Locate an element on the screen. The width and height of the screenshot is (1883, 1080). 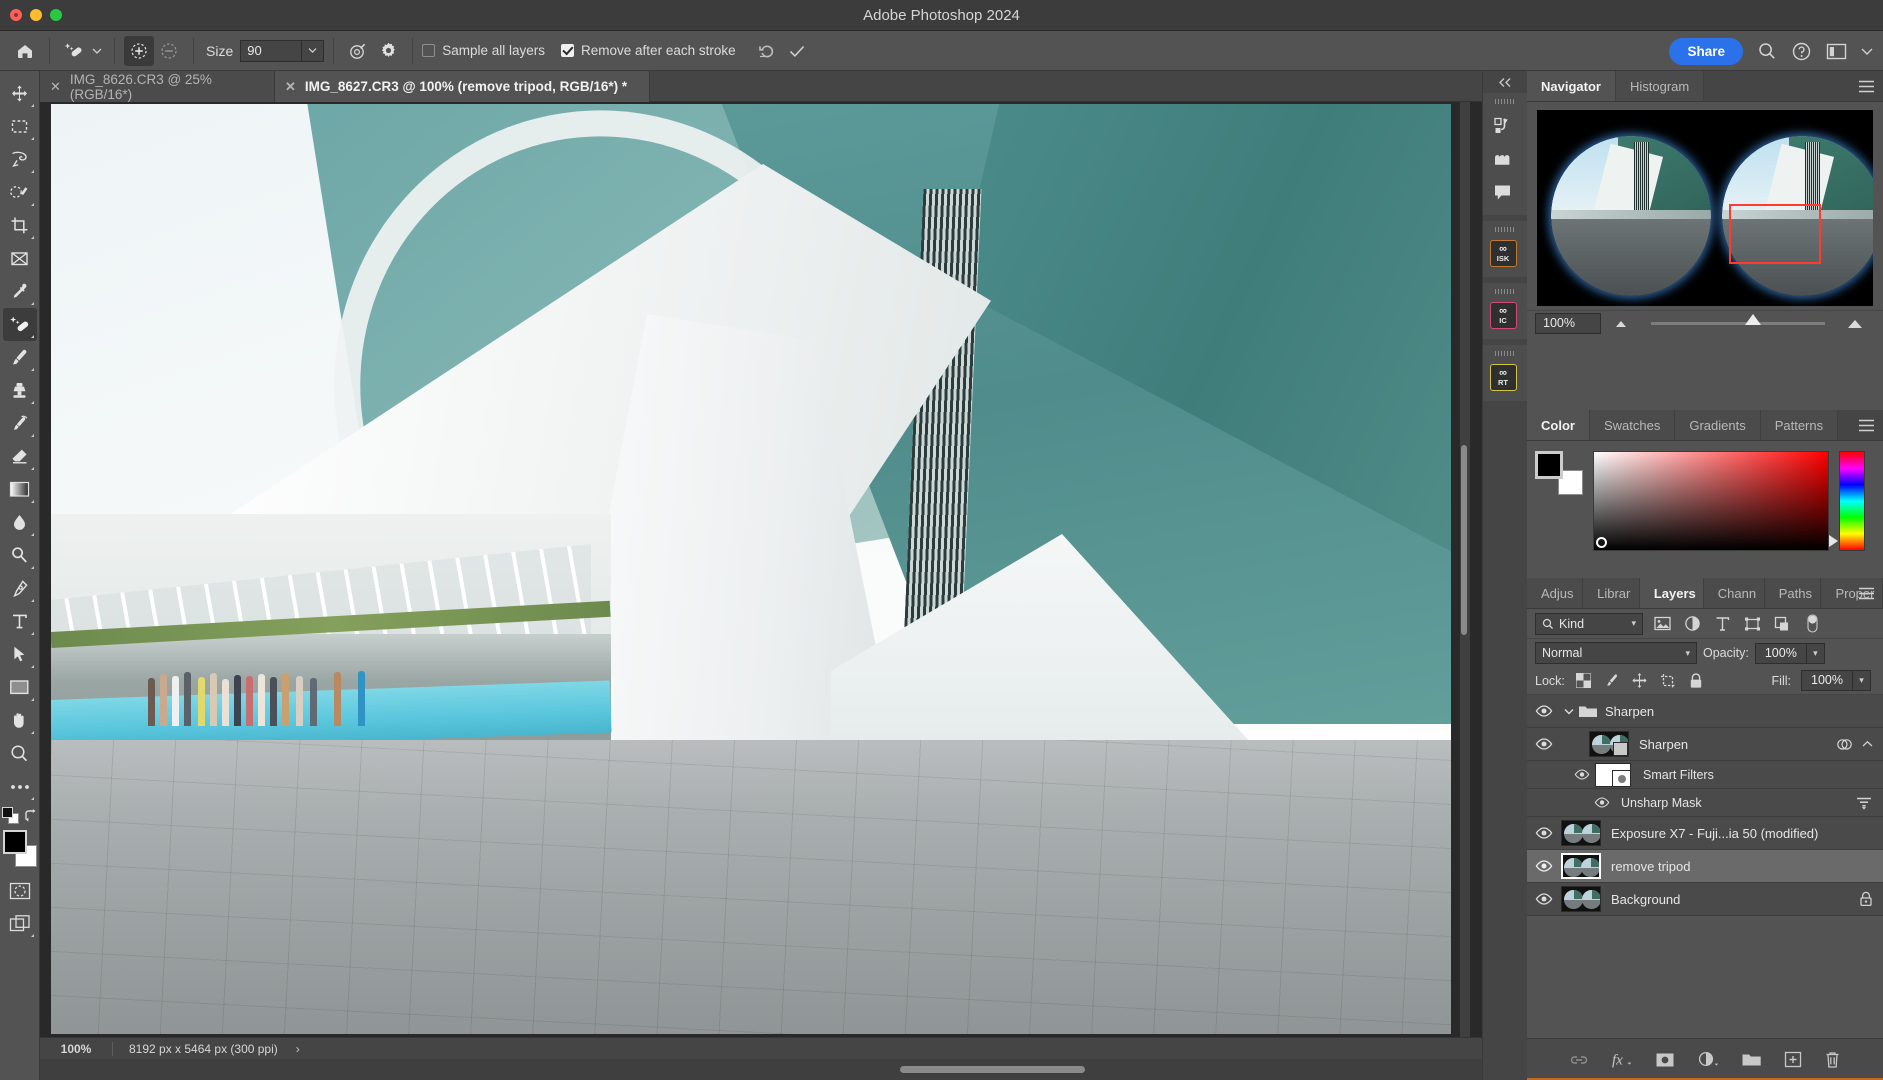
lock-all-icon is located at coordinates (1696, 681).